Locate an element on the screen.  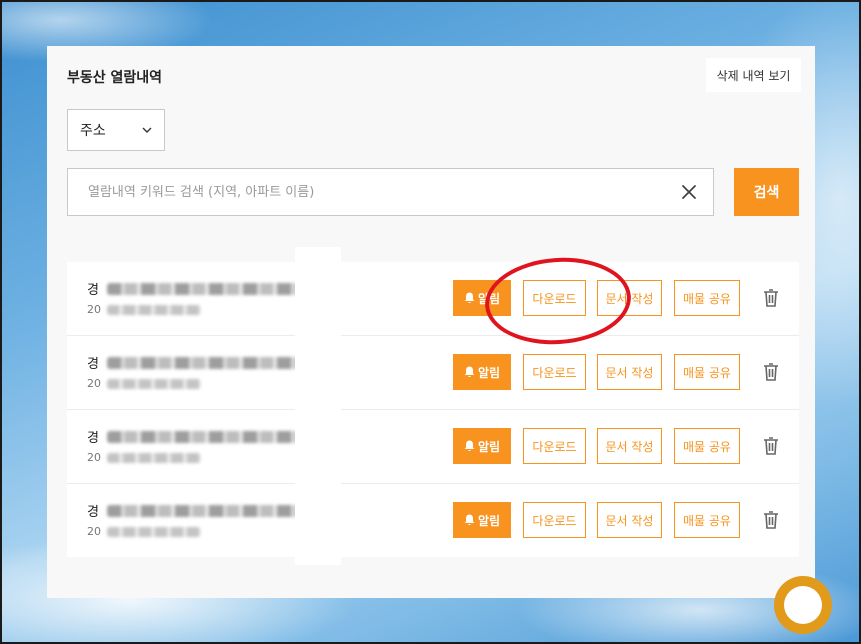
deleted-history-button: 삭제 내역 보기 is located at coordinates (753, 75).